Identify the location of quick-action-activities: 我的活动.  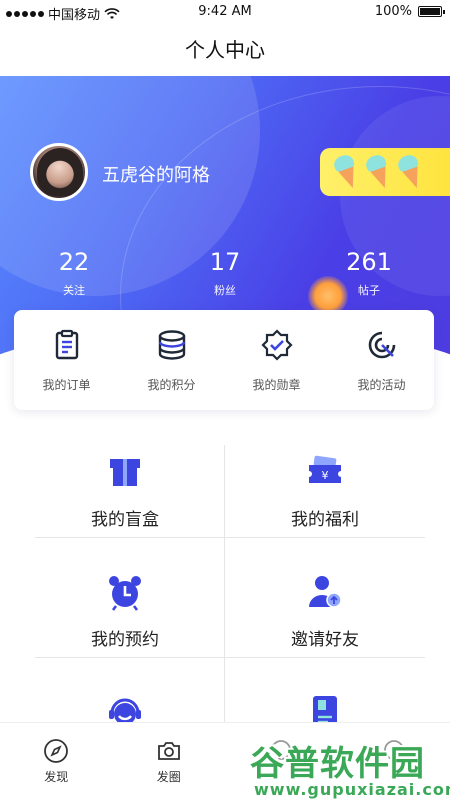
(381, 360).